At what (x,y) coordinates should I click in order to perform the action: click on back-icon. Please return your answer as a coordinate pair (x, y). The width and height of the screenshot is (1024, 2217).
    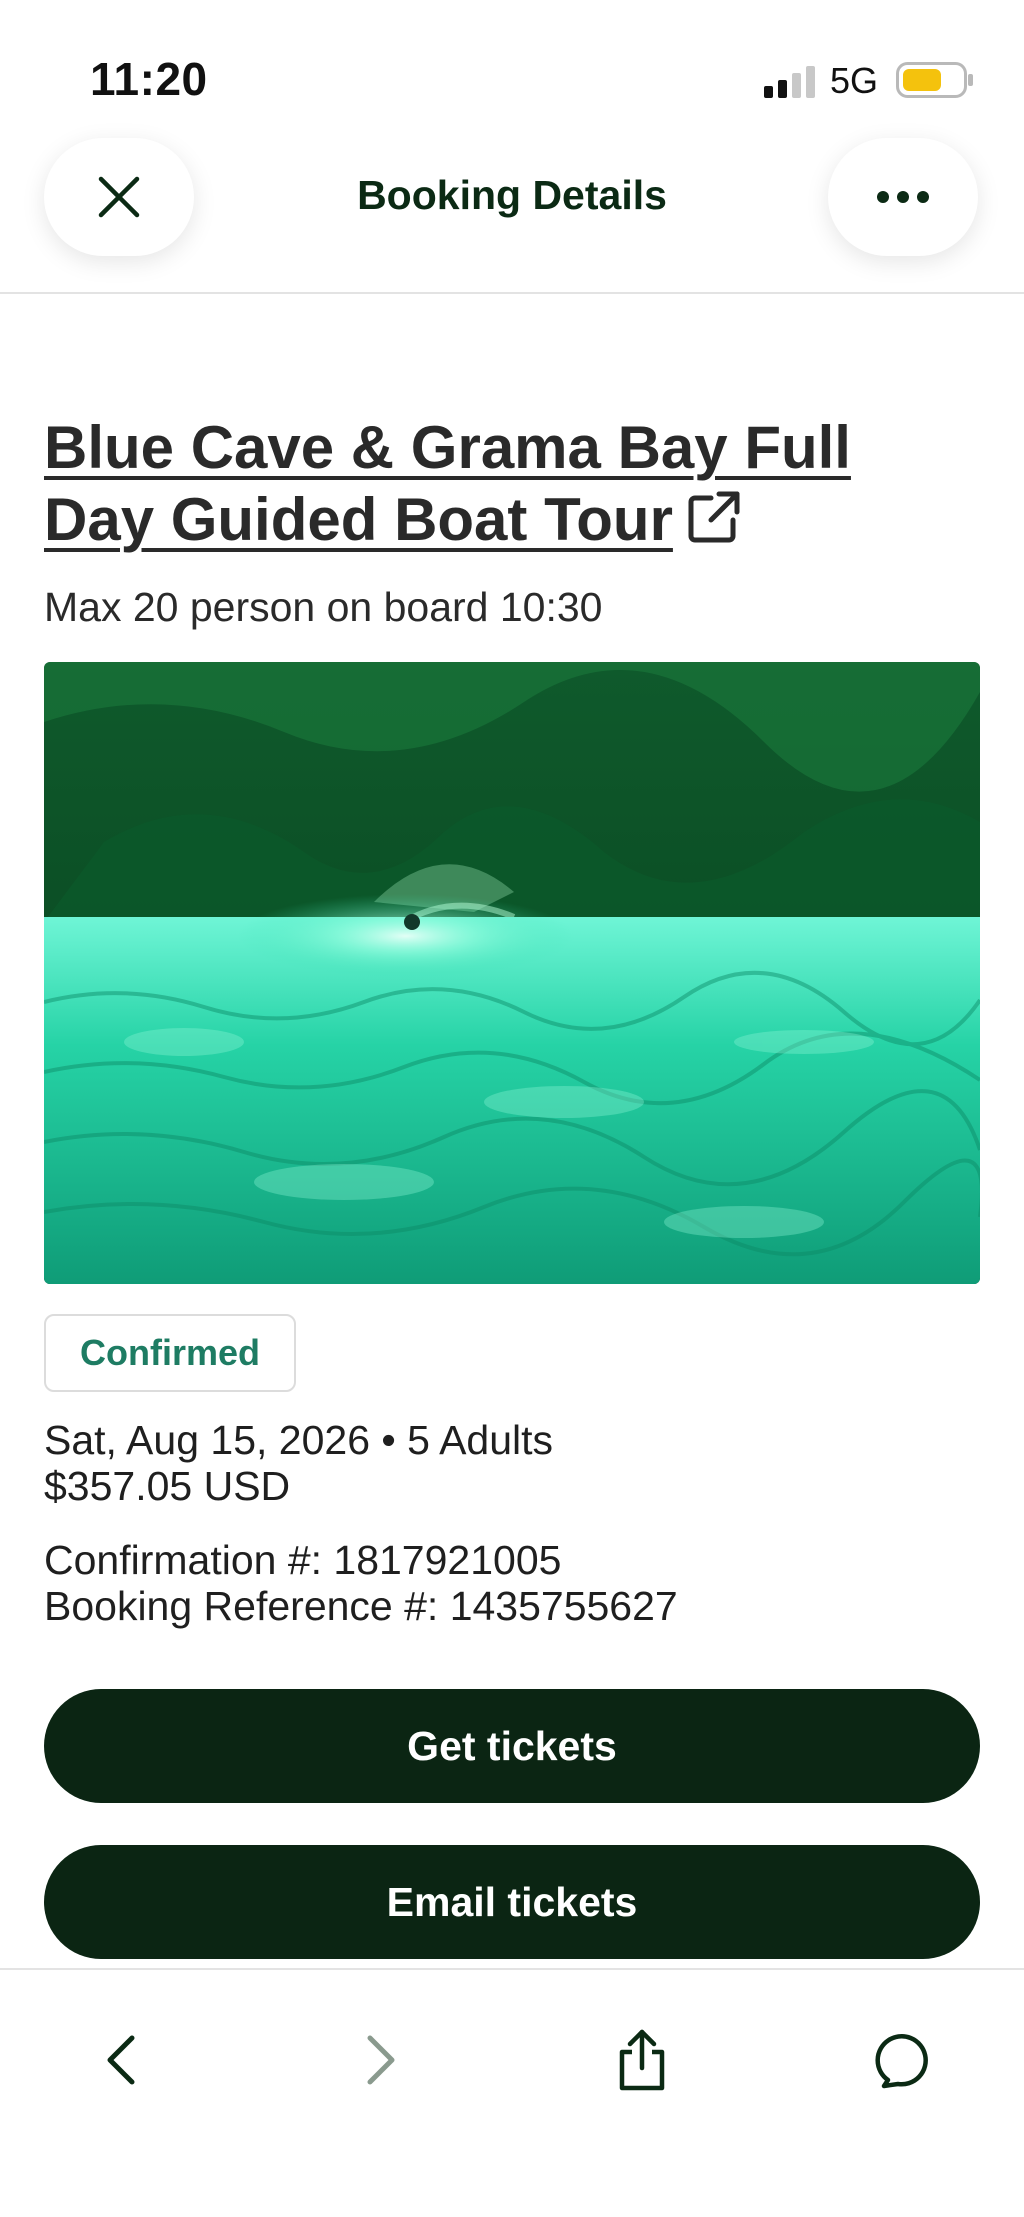
    Looking at the image, I should click on (121, 2060).